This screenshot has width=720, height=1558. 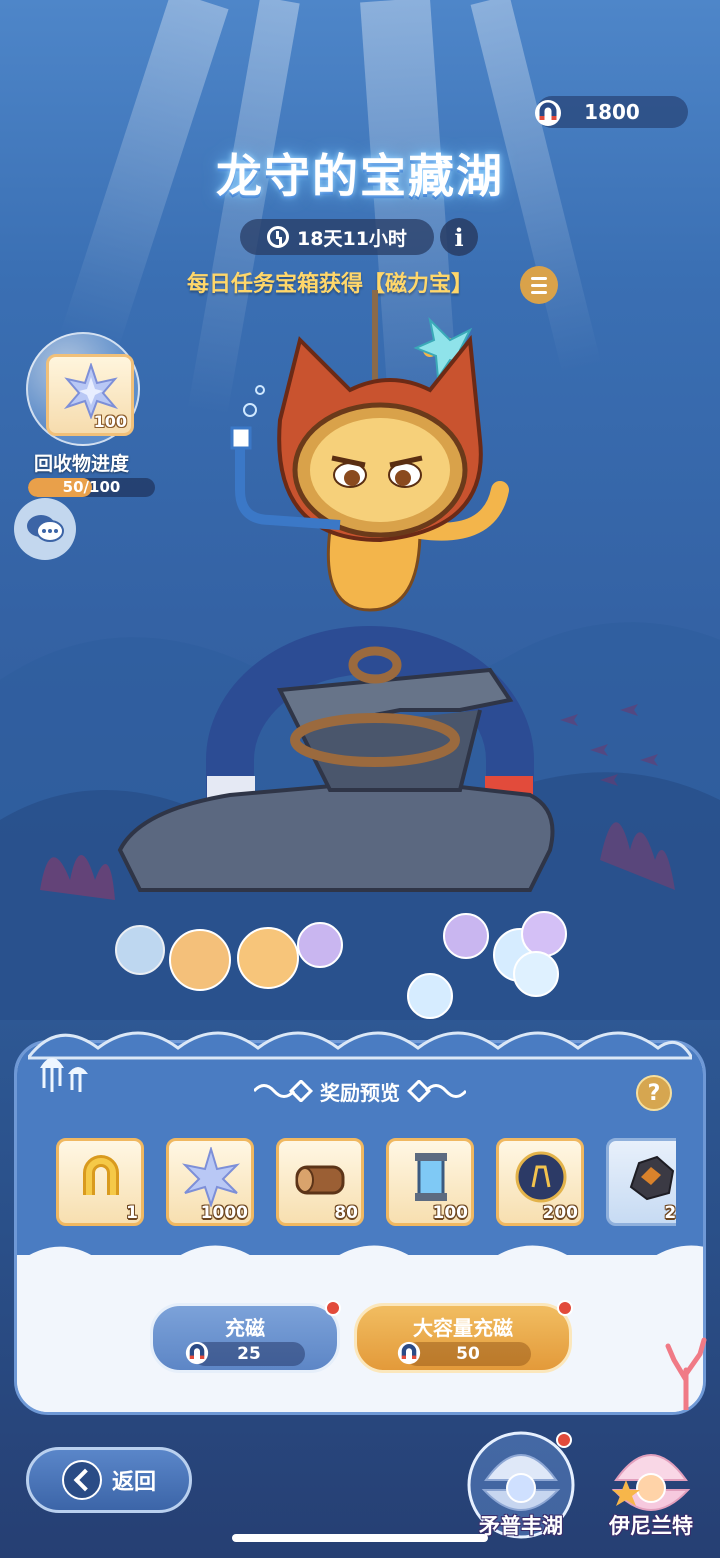 I want to click on reward-qty: 80, so click(x=346, y=1213).